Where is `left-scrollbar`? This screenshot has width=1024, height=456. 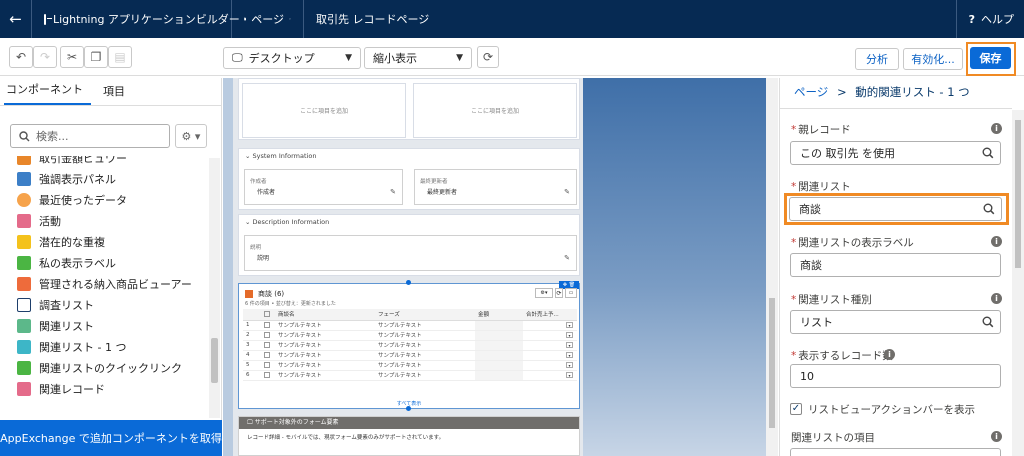
left-scrollbar is located at coordinates (214, 288).